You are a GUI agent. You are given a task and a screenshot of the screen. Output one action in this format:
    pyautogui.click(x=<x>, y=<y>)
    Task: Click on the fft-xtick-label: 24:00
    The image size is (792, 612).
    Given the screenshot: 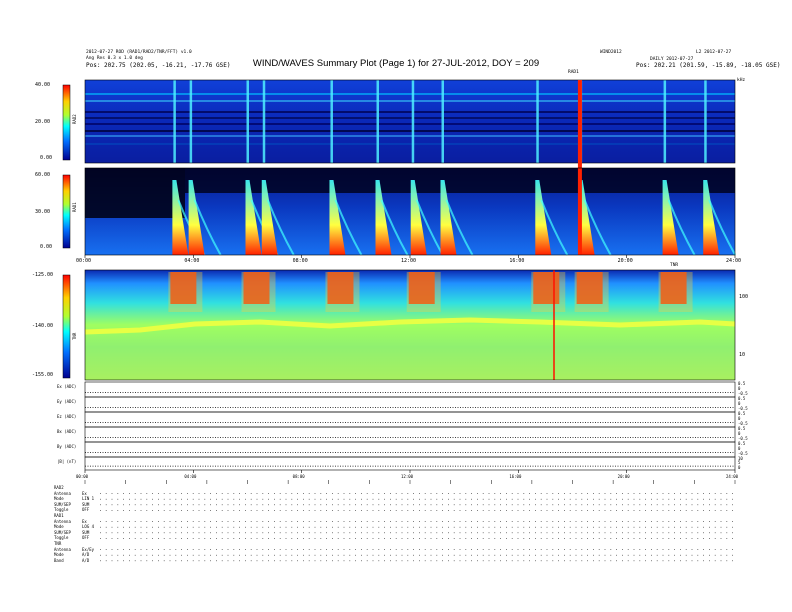 What is the action you would take?
    pyautogui.click(x=732, y=476)
    